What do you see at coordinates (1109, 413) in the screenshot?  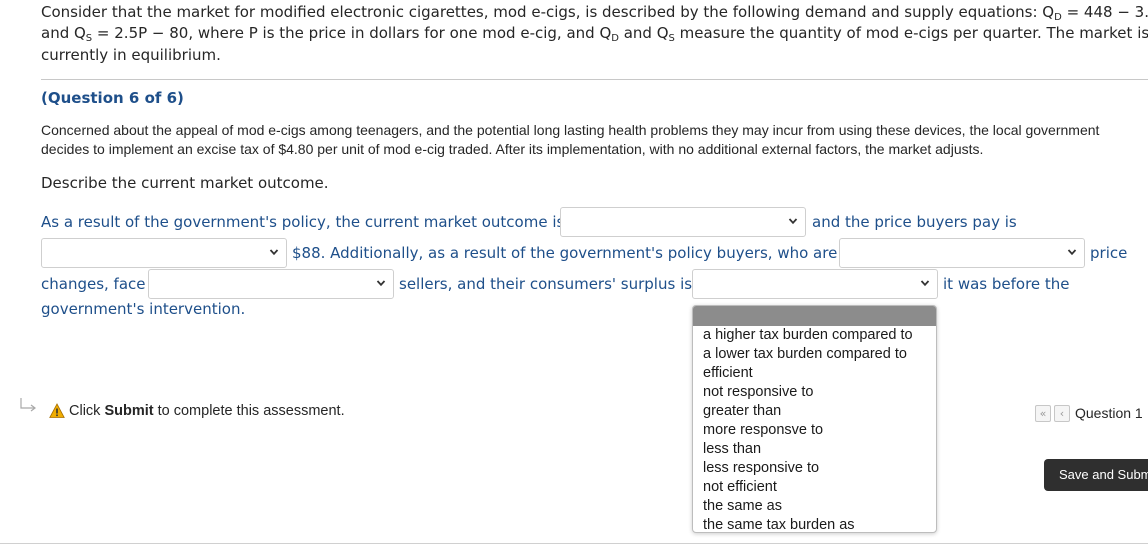 I see `question-nav-label: Question 1` at bounding box center [1109, 413].